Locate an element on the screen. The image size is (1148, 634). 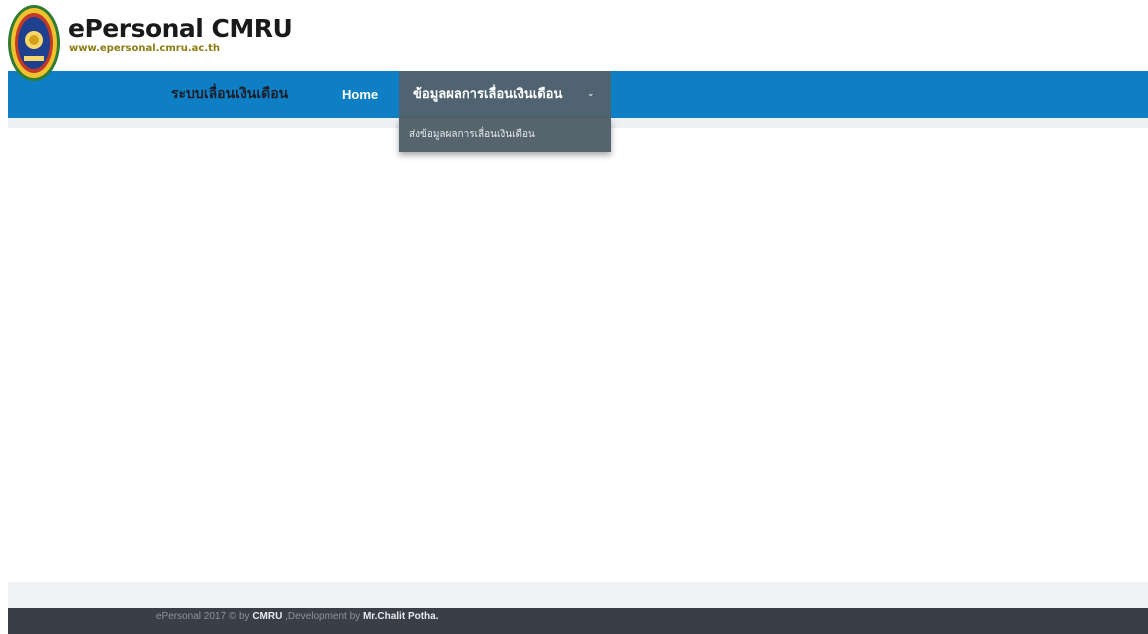
footer-middle: ,Development by is located at coordinates (322, 616).